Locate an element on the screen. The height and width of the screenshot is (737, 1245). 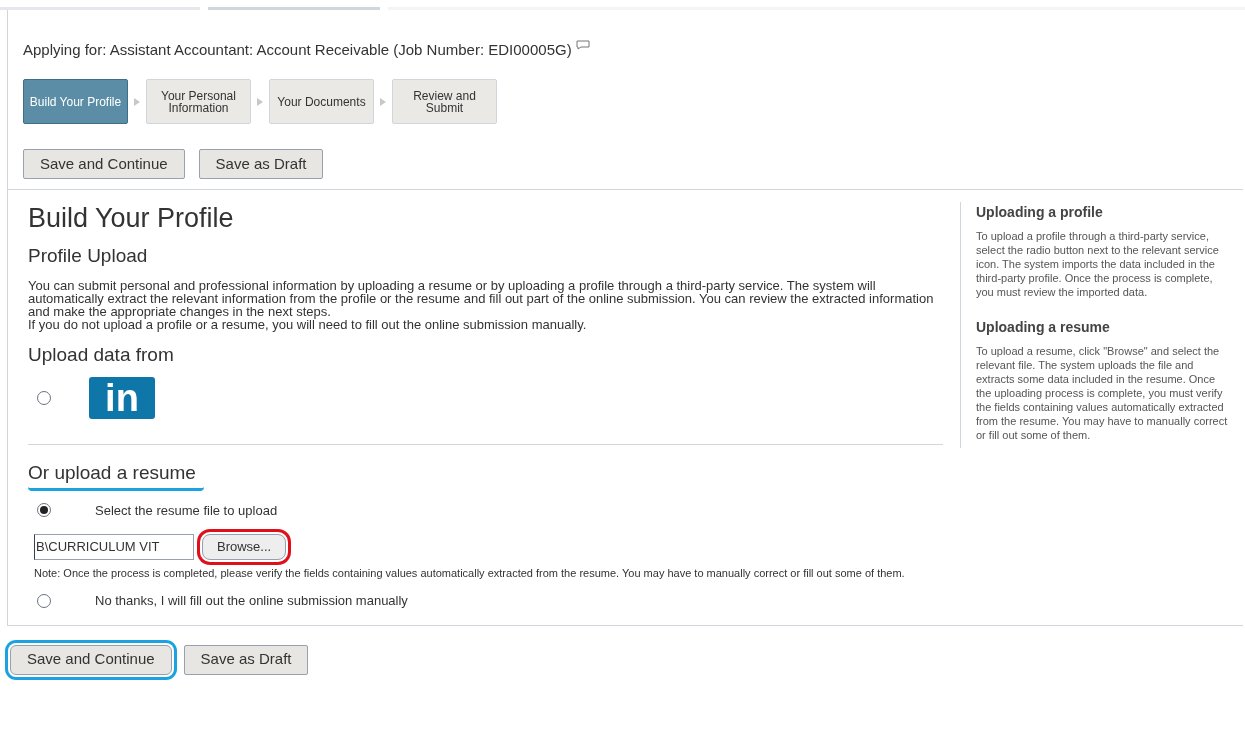
file-input-field: B\CURRICULUM VIT is located at coordinates (114, 547).